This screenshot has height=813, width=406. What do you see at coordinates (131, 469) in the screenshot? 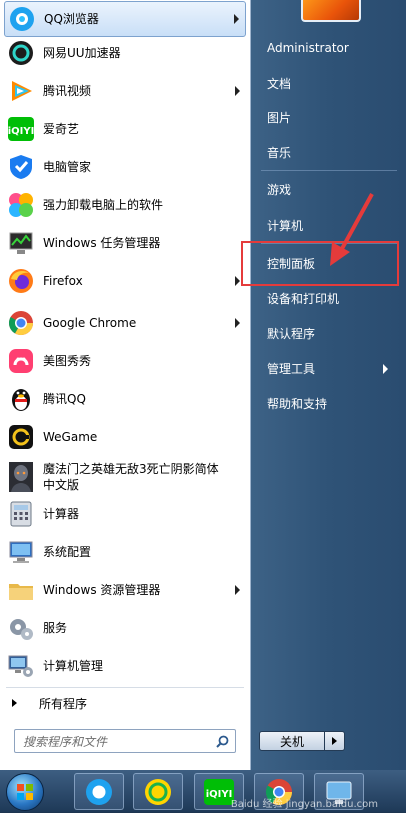
I see `program-label-line1: 魔法门之英雄无敌3死亡阴影简体` at bounding box center [131, 469].